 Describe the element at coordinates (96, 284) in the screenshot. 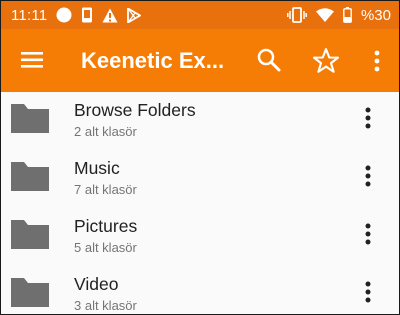

I see `folder-name: Video` at that location.